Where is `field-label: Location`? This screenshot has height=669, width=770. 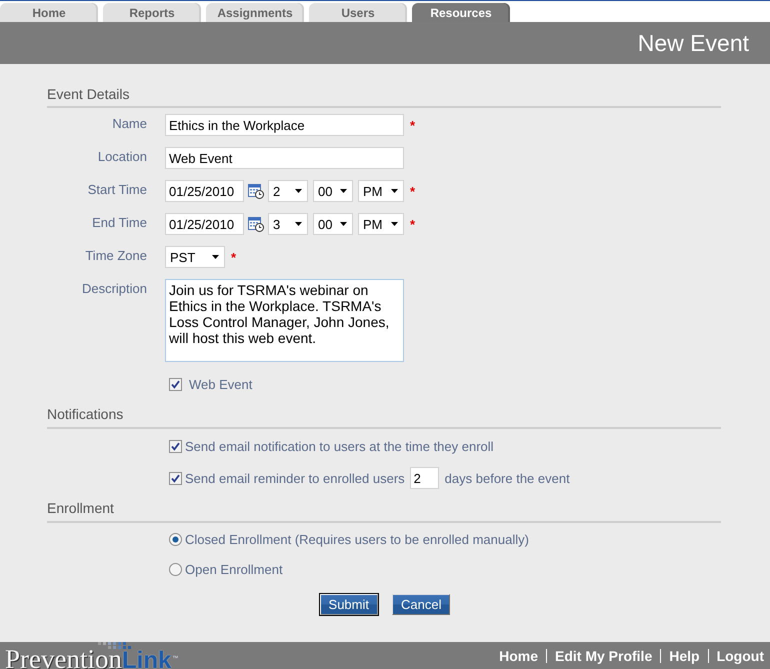 field-label: Location is located at coordinates (121, 157).